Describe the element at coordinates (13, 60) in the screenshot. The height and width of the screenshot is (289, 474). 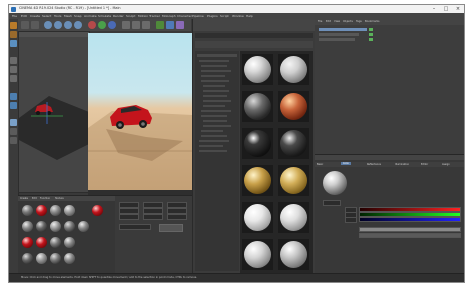
I see `points-mode-icon` at that location.